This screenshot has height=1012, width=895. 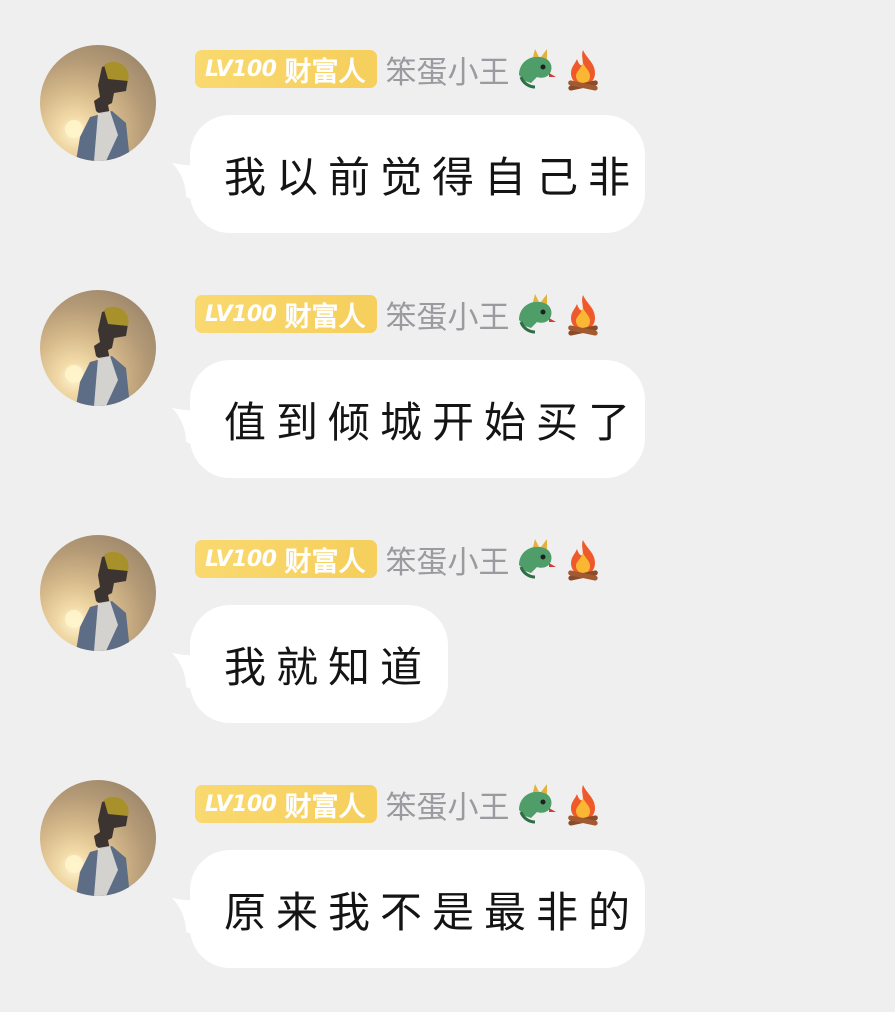 I want to click on message-bubble: 原来我不是最非的, so click(x=417, y=909).